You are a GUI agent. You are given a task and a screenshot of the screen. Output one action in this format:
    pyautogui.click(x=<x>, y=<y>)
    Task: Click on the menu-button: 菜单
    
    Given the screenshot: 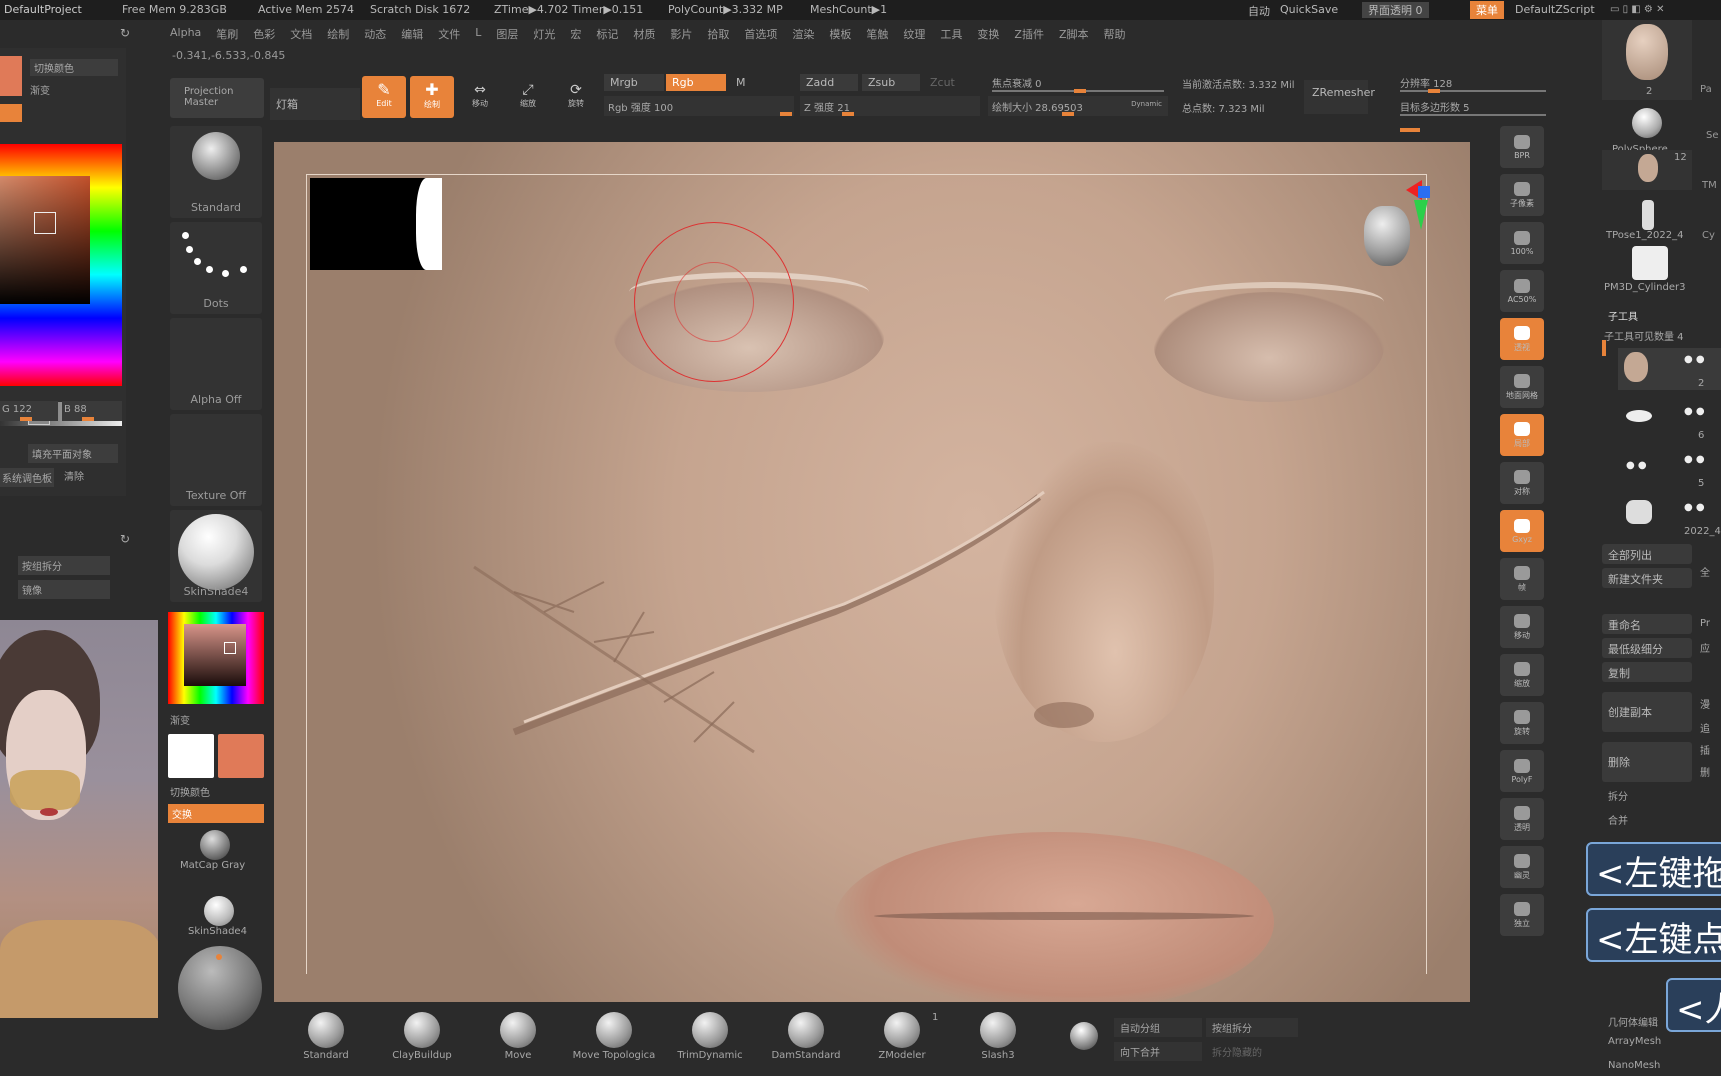 What is the action you would take?
    pyautogui.click(x=1487, y=10)
    